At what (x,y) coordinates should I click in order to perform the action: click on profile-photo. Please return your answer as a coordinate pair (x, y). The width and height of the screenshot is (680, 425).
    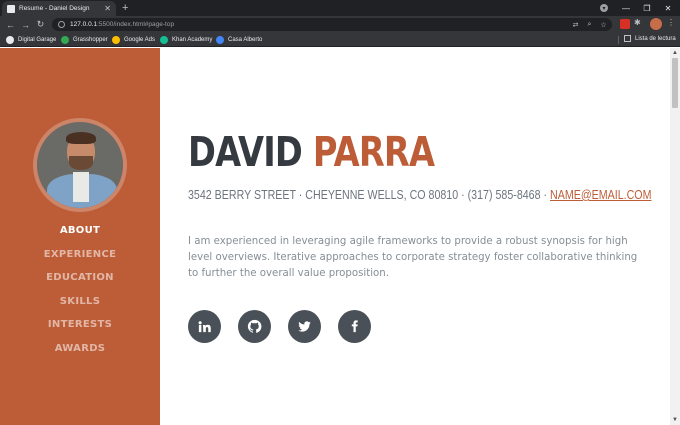
    Looking at the image, I should click on (80, 165).